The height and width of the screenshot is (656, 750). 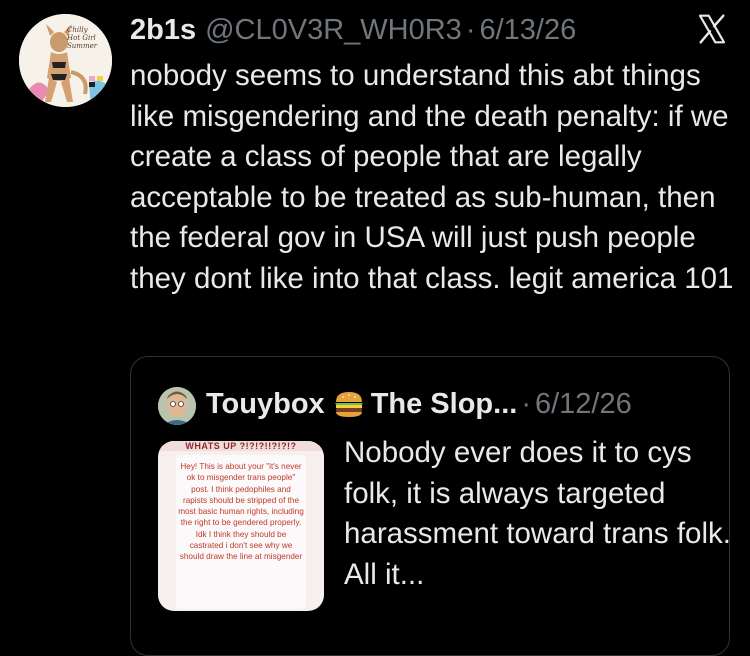 I want to click on quoted-author-name: Touybox, so click(x=265, y=404).